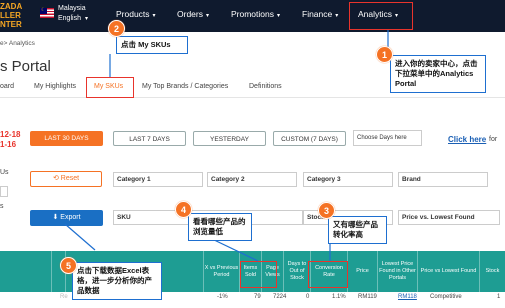  Describe the element at coordinates (326, 210) in the screenshot. I see `callout-3-badge: 3` at that location.